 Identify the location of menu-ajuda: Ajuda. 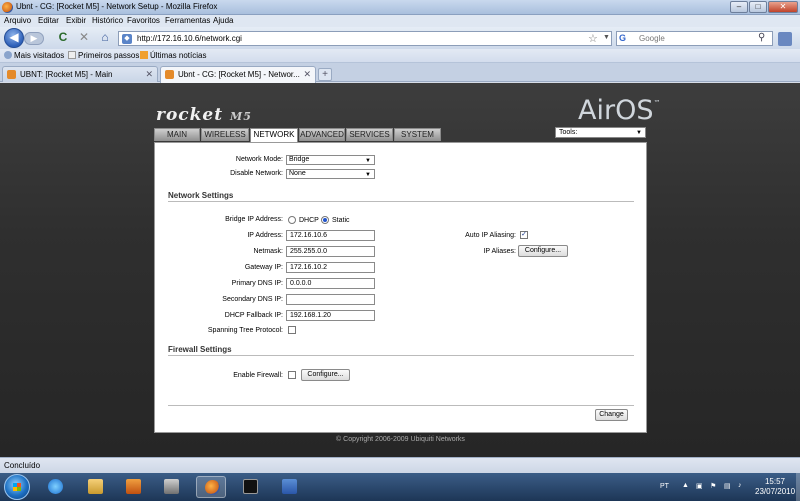
(223, 20).